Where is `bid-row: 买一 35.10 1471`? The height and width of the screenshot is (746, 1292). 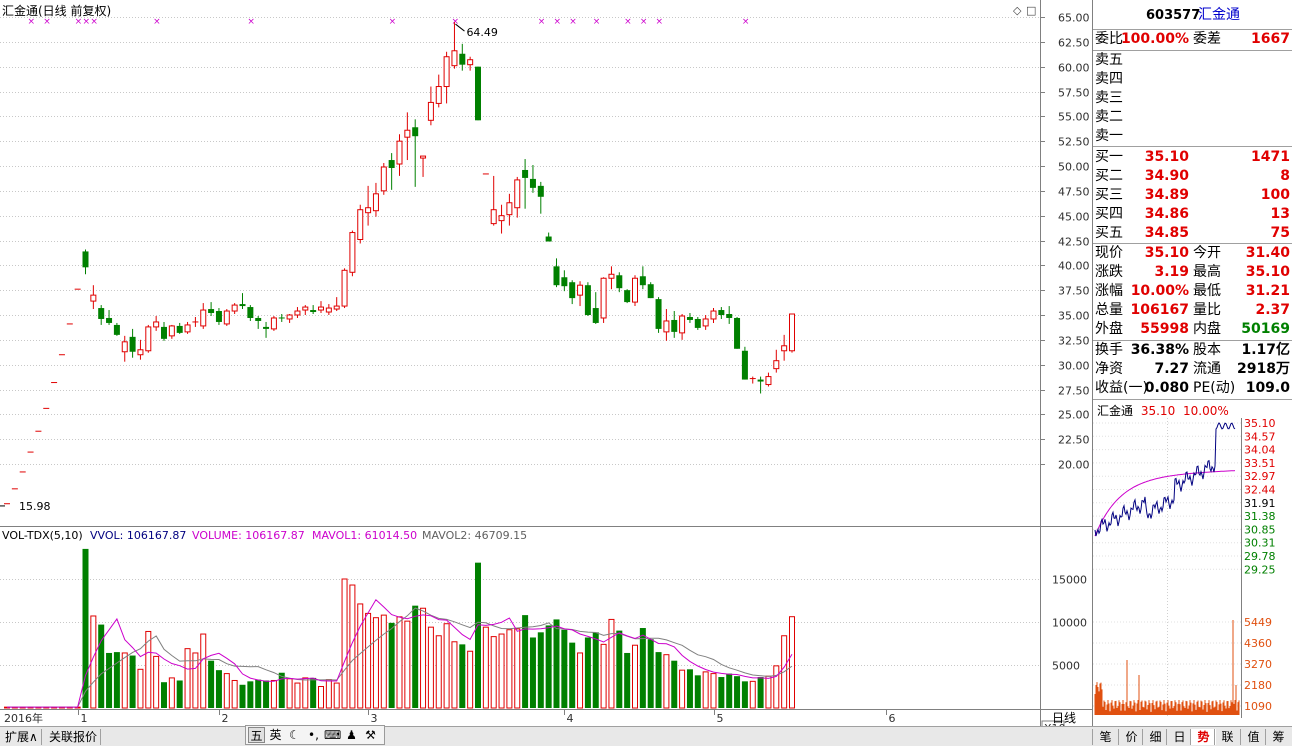 bid-row: 买一 35.10 1471 is located at coordinates (1192, 157).